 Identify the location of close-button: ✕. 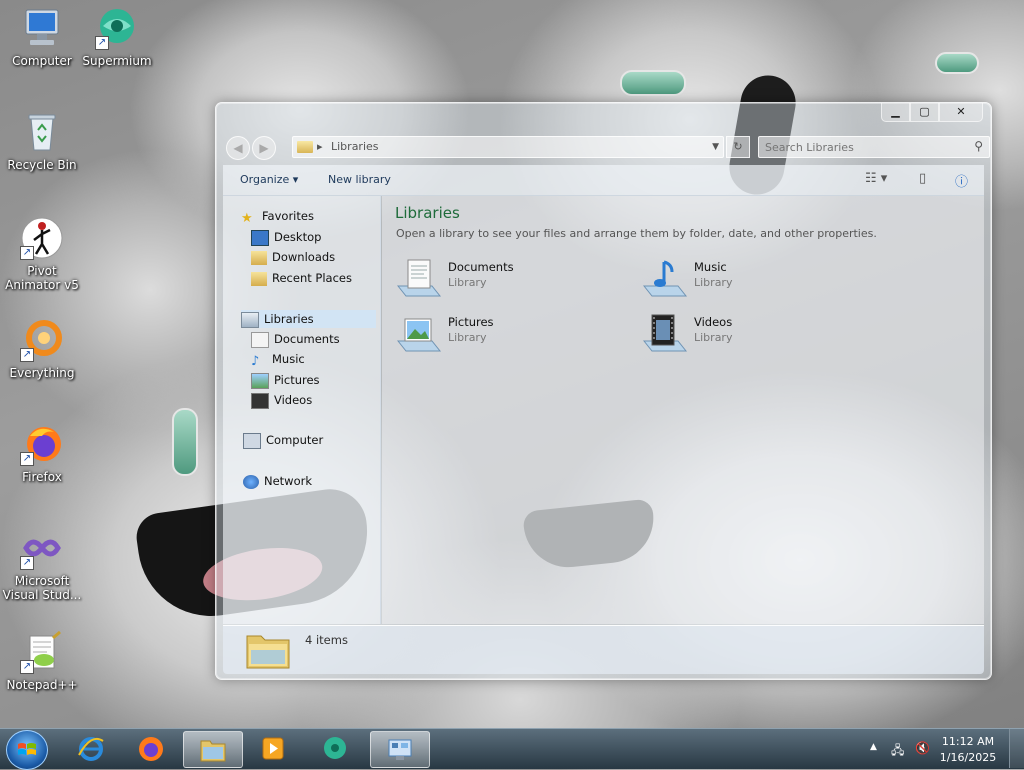
(961, 112).